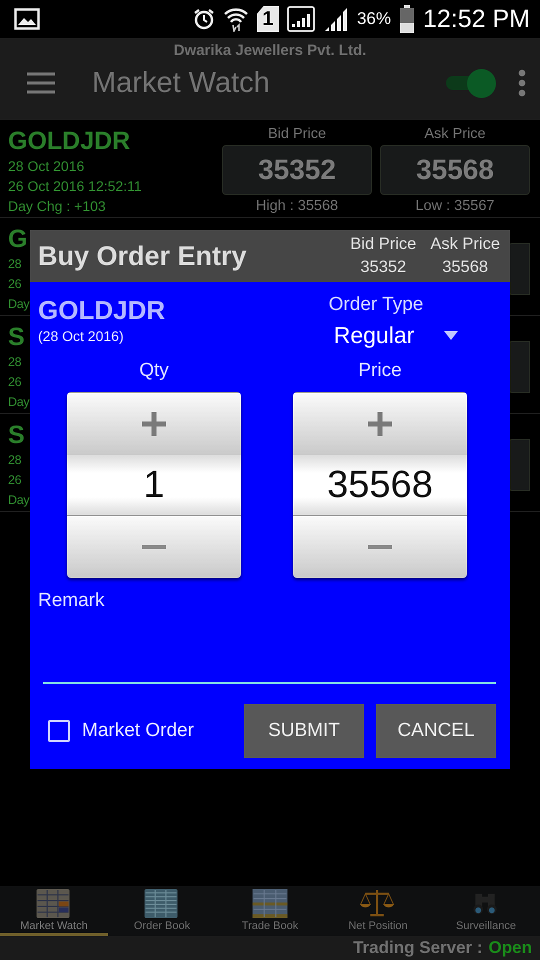 The width and height of the screenshot is (540, 960). Describe the element at coordinates (235, 19) in the screenshot. I see `wifi-icon` at that location.